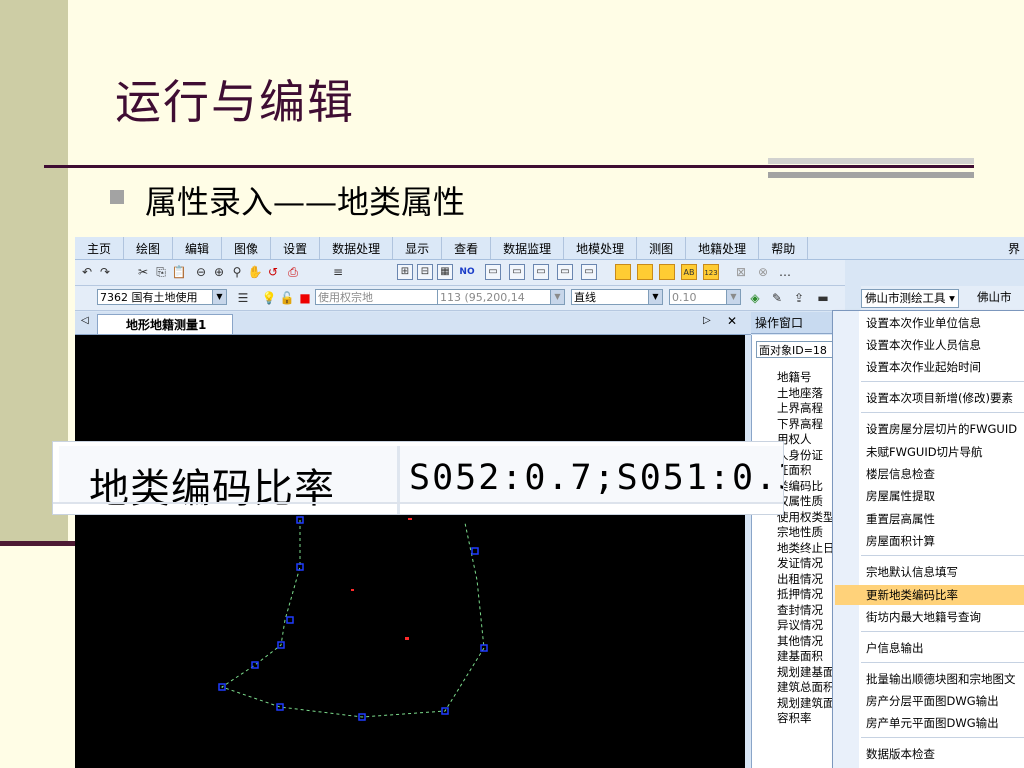 The width and height of the screenshot is (1024, 768). Describe the element at coordinates (305, 298) in the screenshot. I see `color-swatch-icon: ■` at that location.